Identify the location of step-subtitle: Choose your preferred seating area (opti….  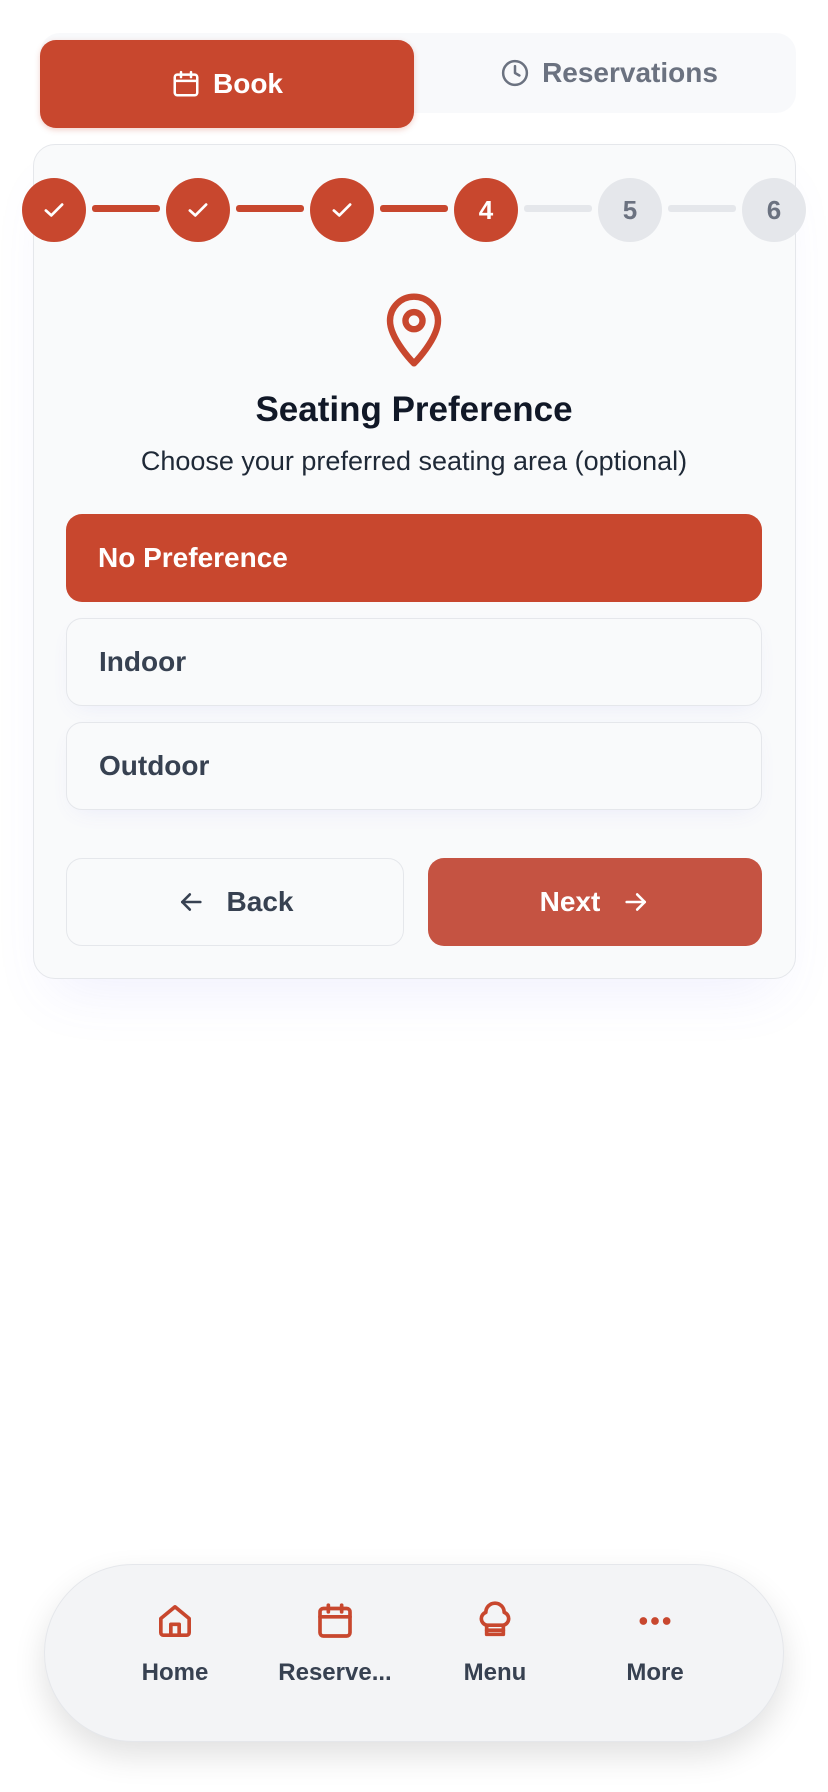
(414, 461).